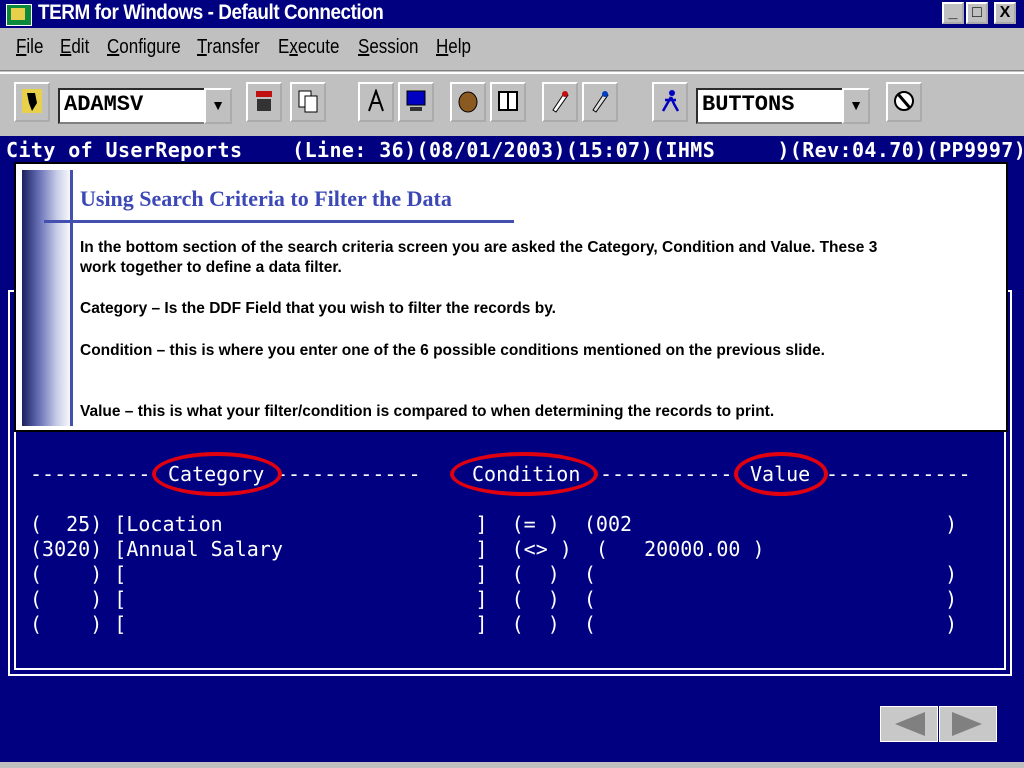  I want to click on menu-configure: Configure, so click(144, 47).